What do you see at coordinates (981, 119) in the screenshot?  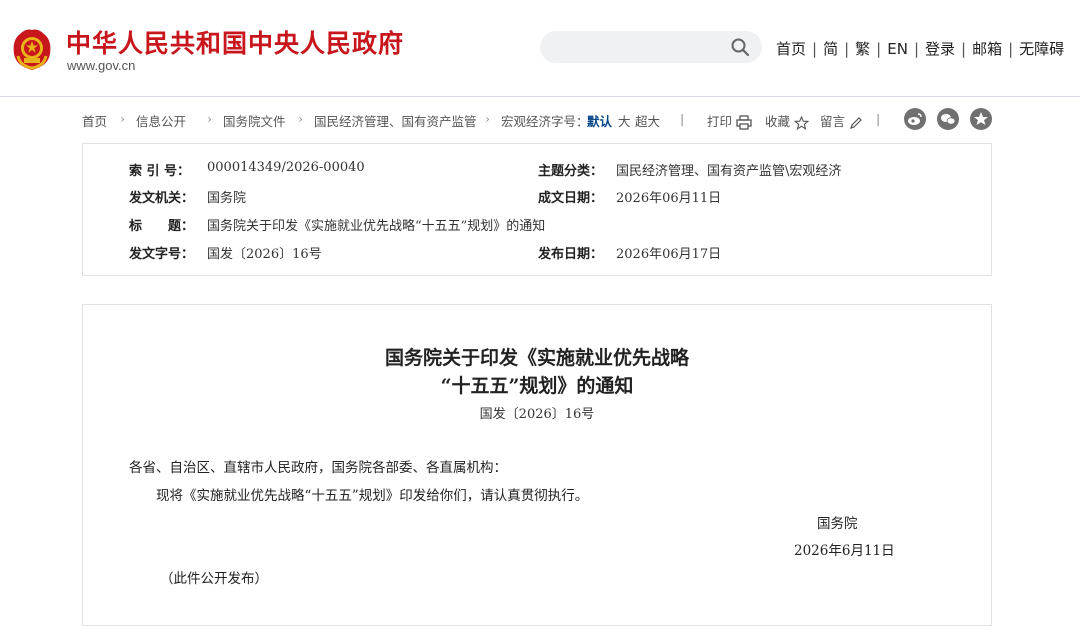 I see `star-icon` at bounding box center [981, 119].